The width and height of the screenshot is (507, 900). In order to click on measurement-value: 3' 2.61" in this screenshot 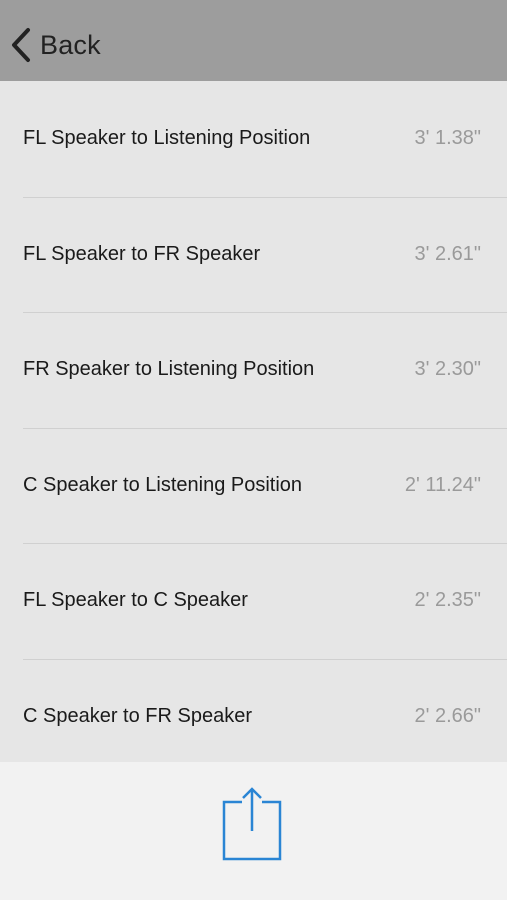, I will do `click(447, 253)`.